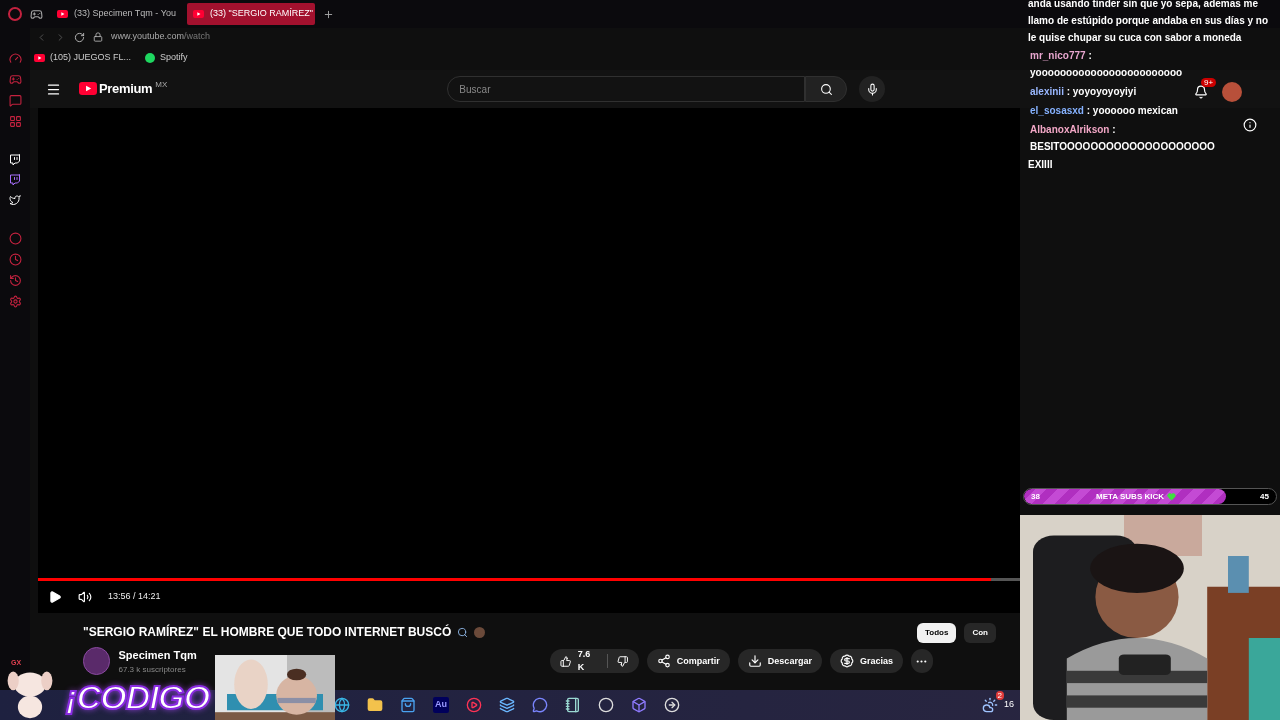  Describe the element at coordinates (587, 661) in the screenshot. I see `like-count: 7.6 K` at that location.